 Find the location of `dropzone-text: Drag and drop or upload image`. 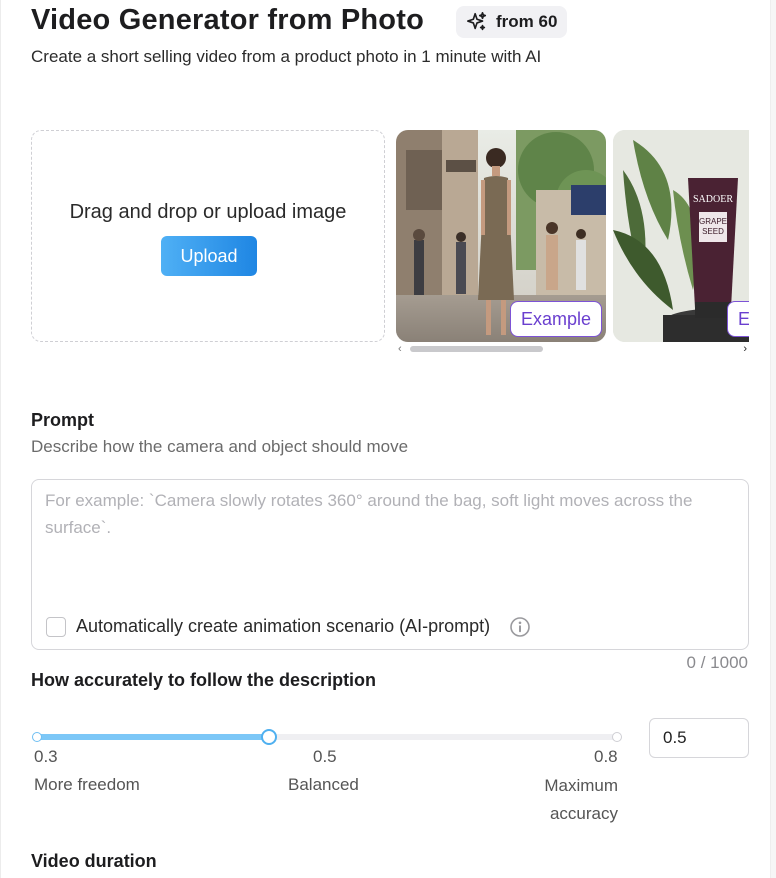

dropzone-text: Drag and drop or upload image is located at coordinates (208, 212).